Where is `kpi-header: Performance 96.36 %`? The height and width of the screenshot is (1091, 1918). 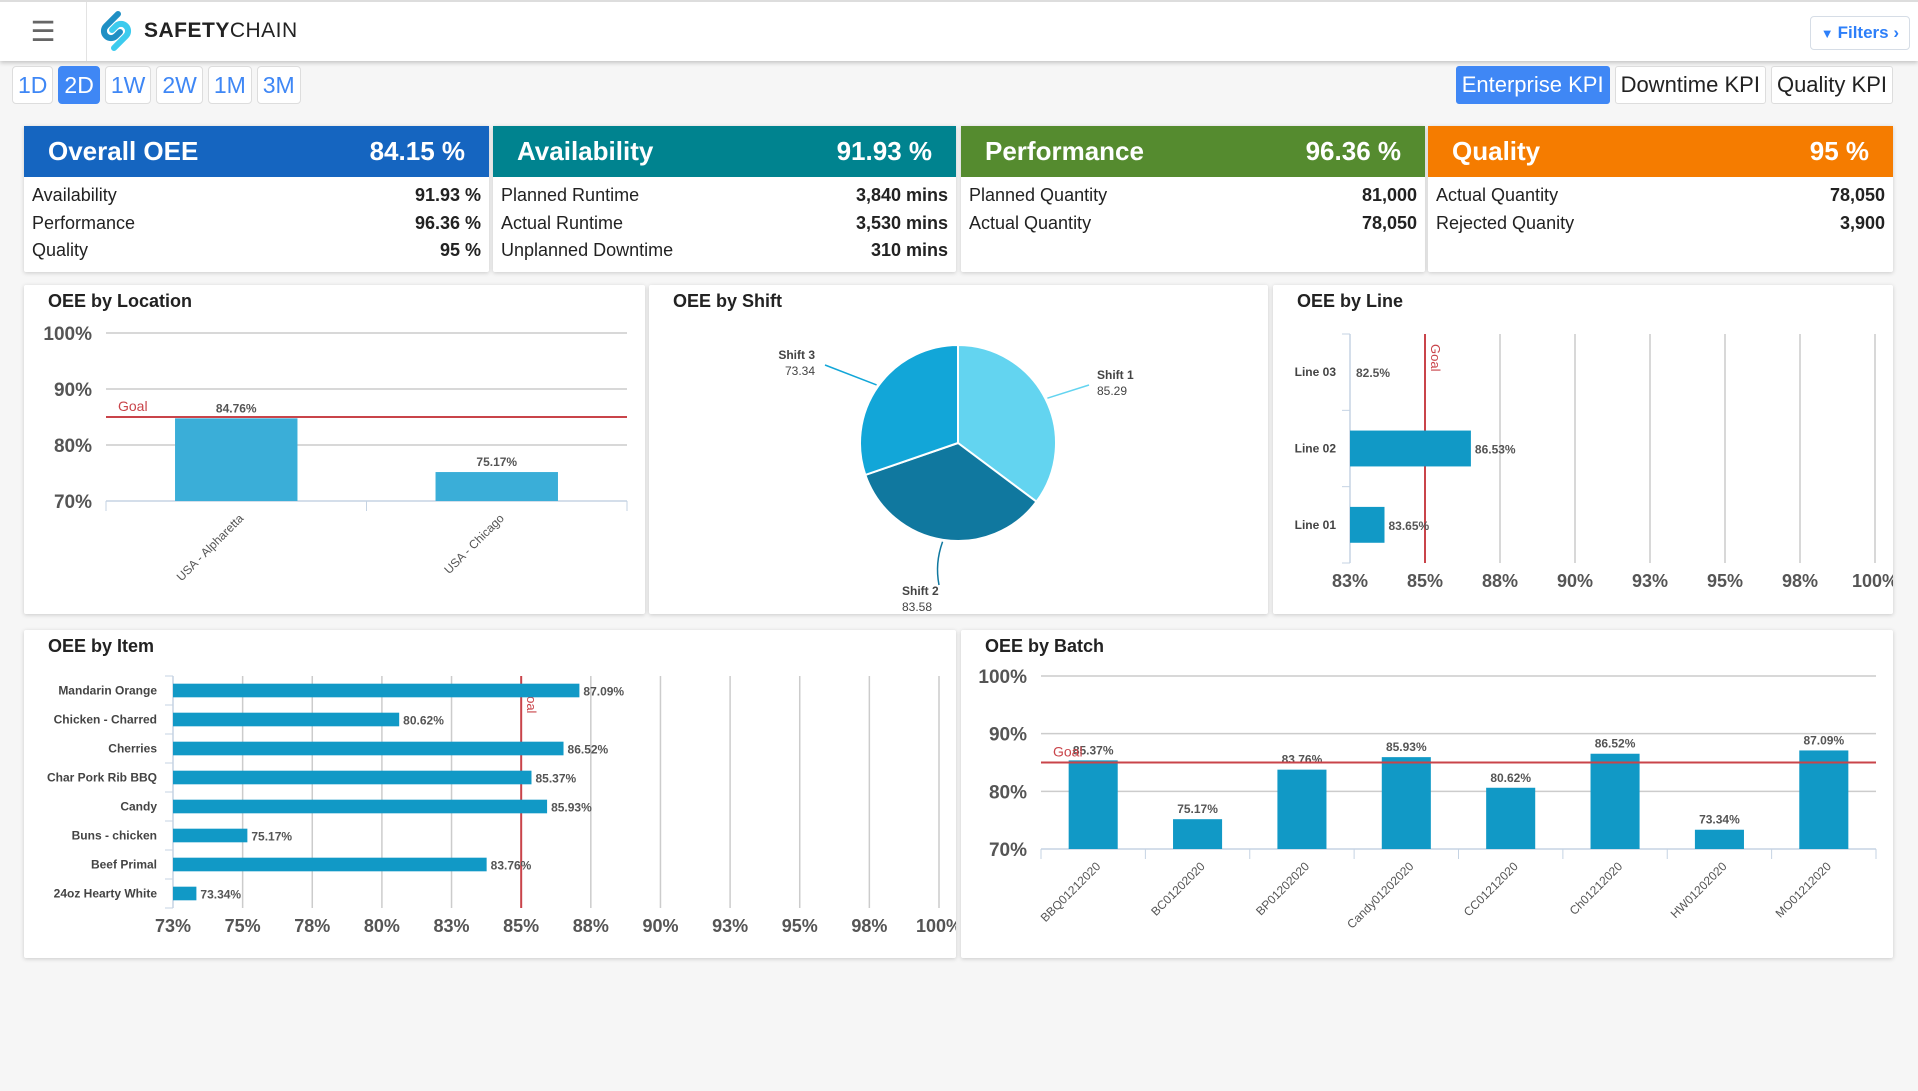
kpi-header: Performance 96.36 % is located at coordinates (1193, 151).